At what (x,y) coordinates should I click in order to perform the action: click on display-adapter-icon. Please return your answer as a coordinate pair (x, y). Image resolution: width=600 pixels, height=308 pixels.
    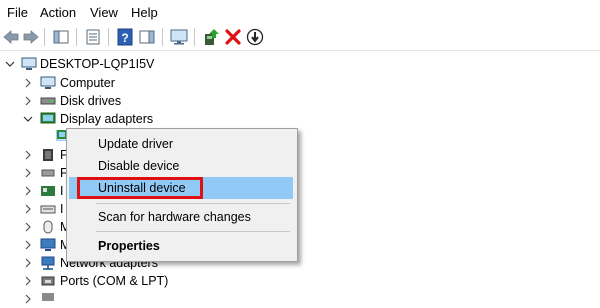
    Looking at the image, I should click on (48, 118).